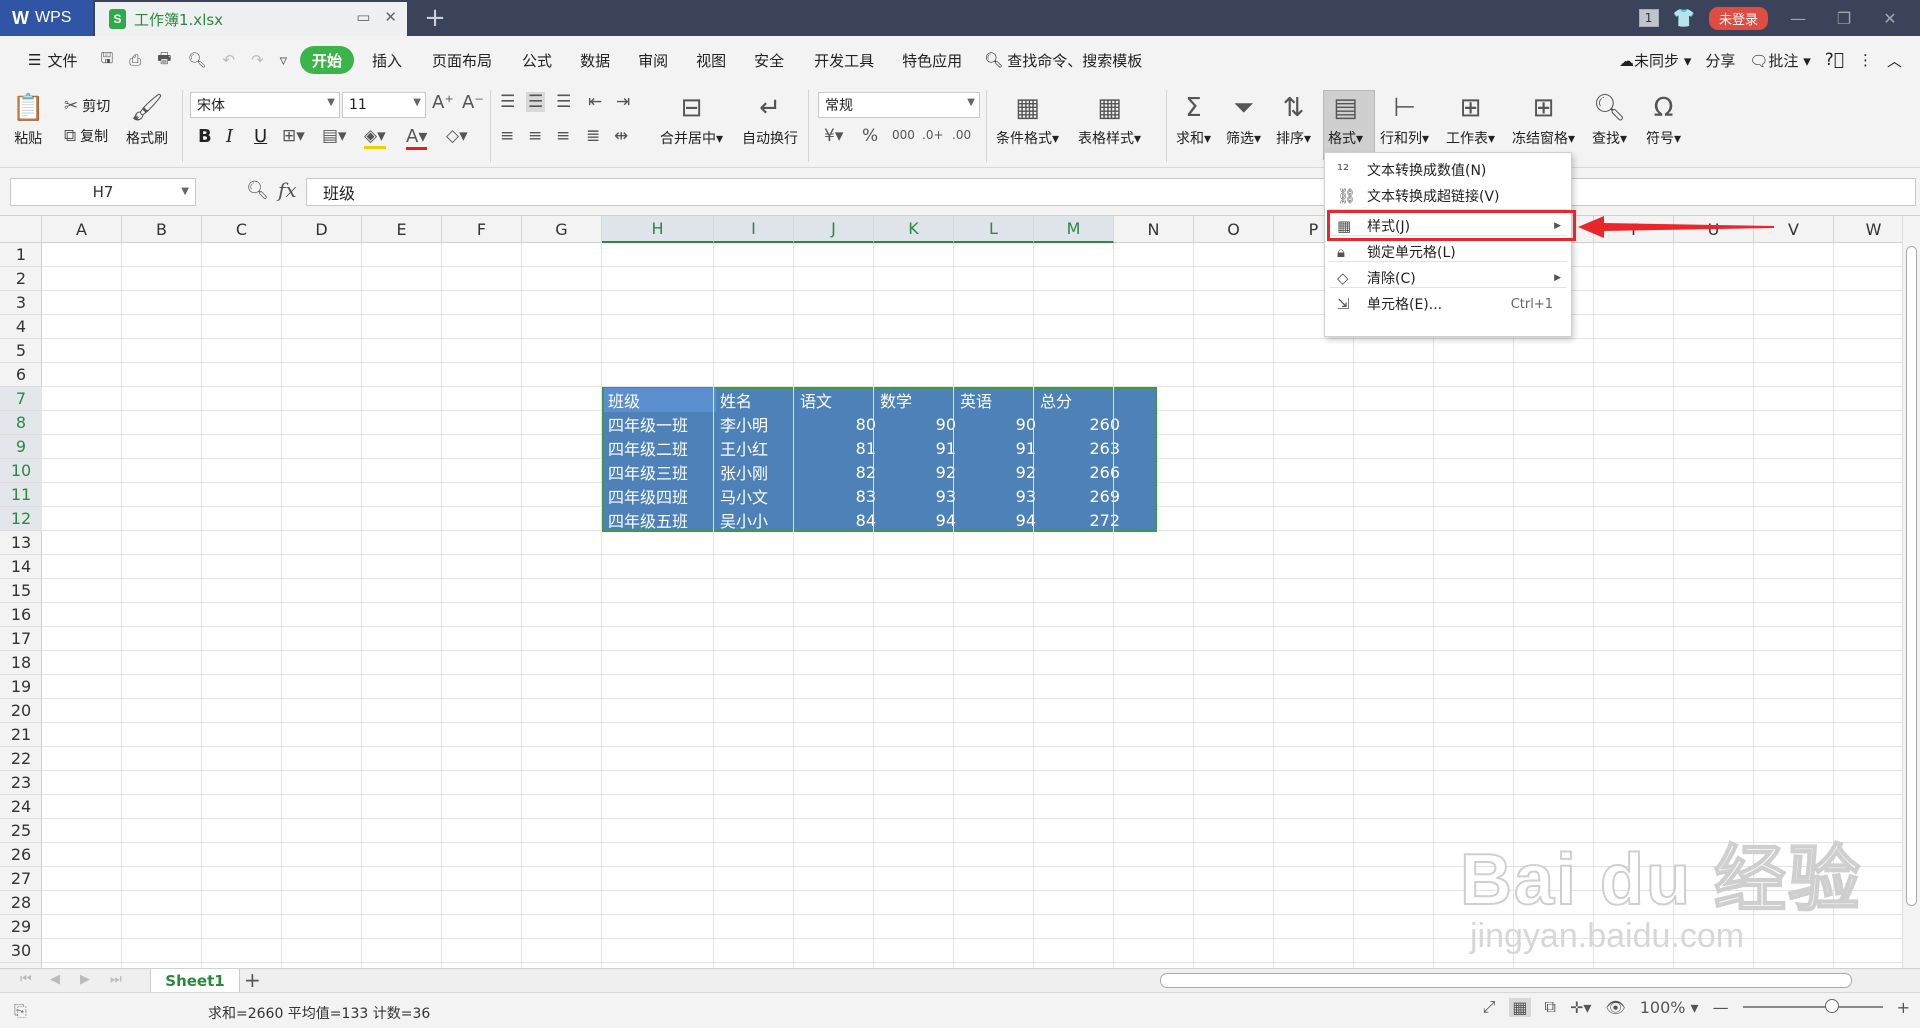 Image resolution: width=1920 pixels, height=1028 pixels. Describe the element at coordinates (21, 471) in the screenshot. I see `row-header: 10` at that location.